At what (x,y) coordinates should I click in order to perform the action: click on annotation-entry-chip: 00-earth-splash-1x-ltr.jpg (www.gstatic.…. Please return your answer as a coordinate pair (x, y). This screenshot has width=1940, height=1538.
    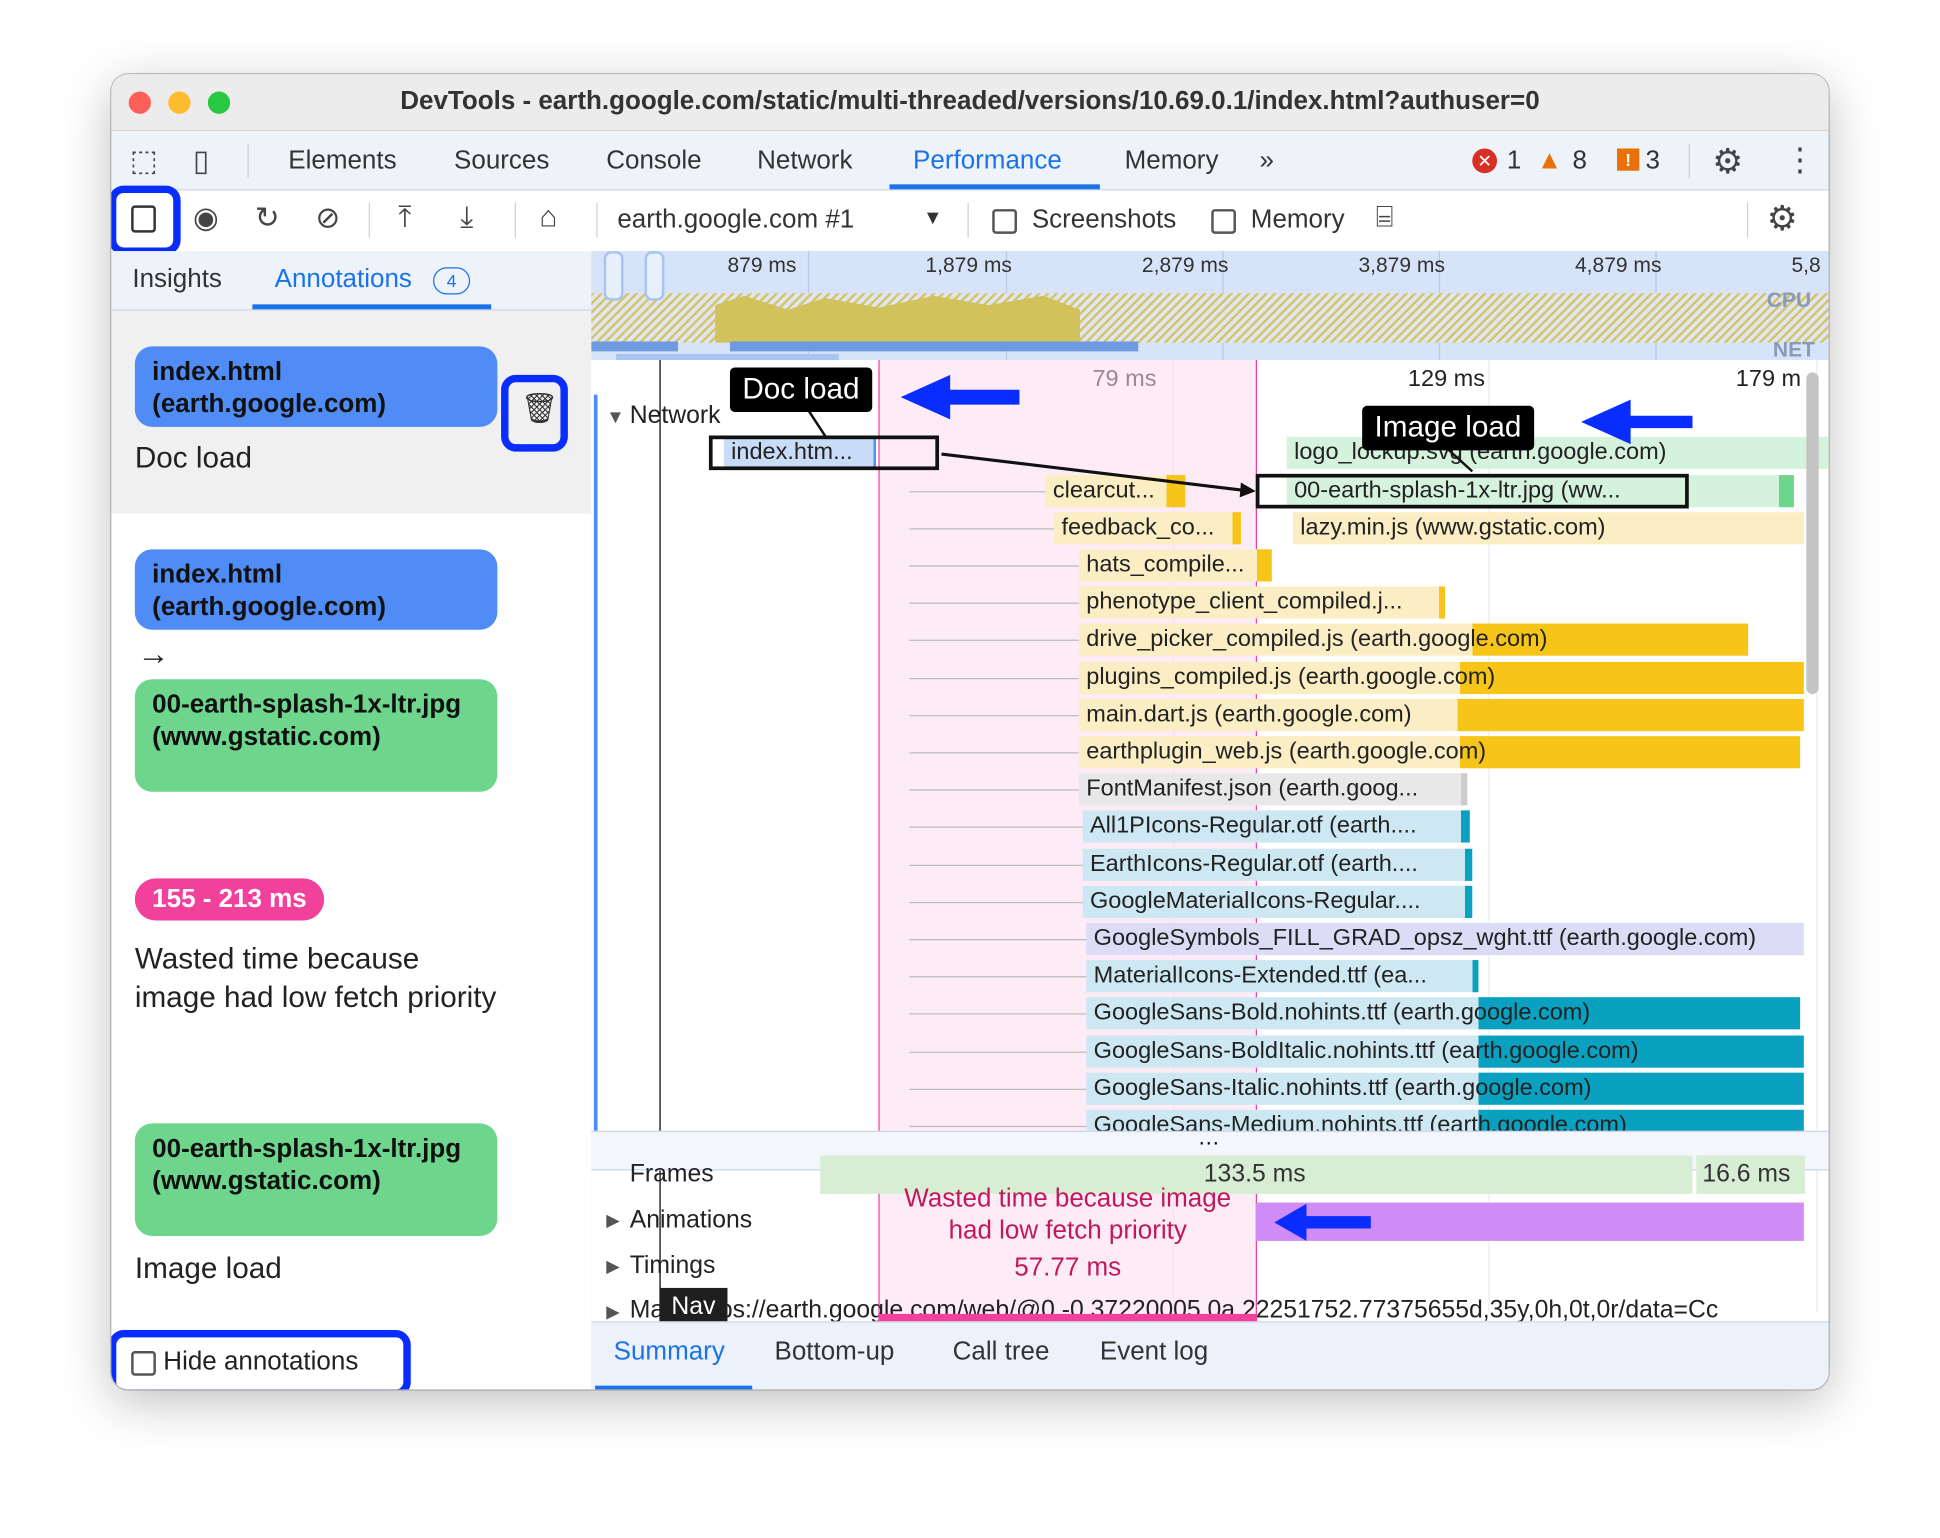
    Looking at the image, I should click on (316, 1179).